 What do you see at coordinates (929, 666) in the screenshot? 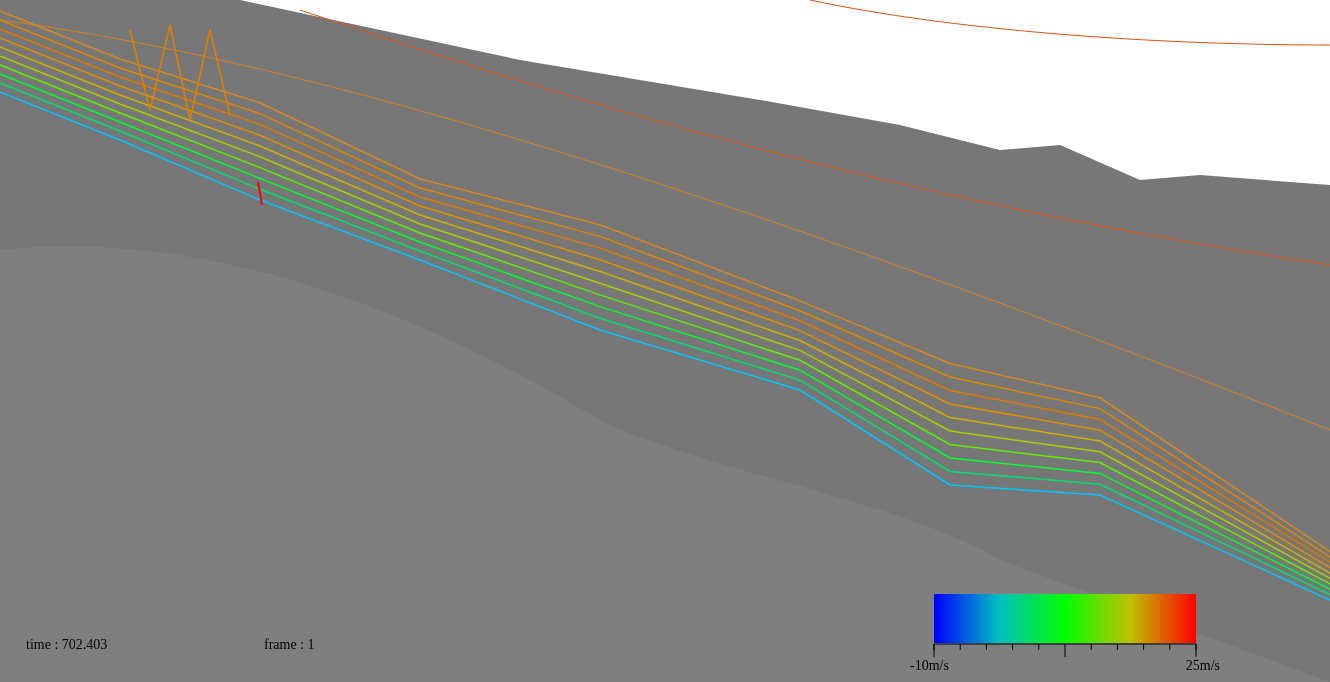
I see `scale-min-label: -10m/s` at bounding box center [929, 666].